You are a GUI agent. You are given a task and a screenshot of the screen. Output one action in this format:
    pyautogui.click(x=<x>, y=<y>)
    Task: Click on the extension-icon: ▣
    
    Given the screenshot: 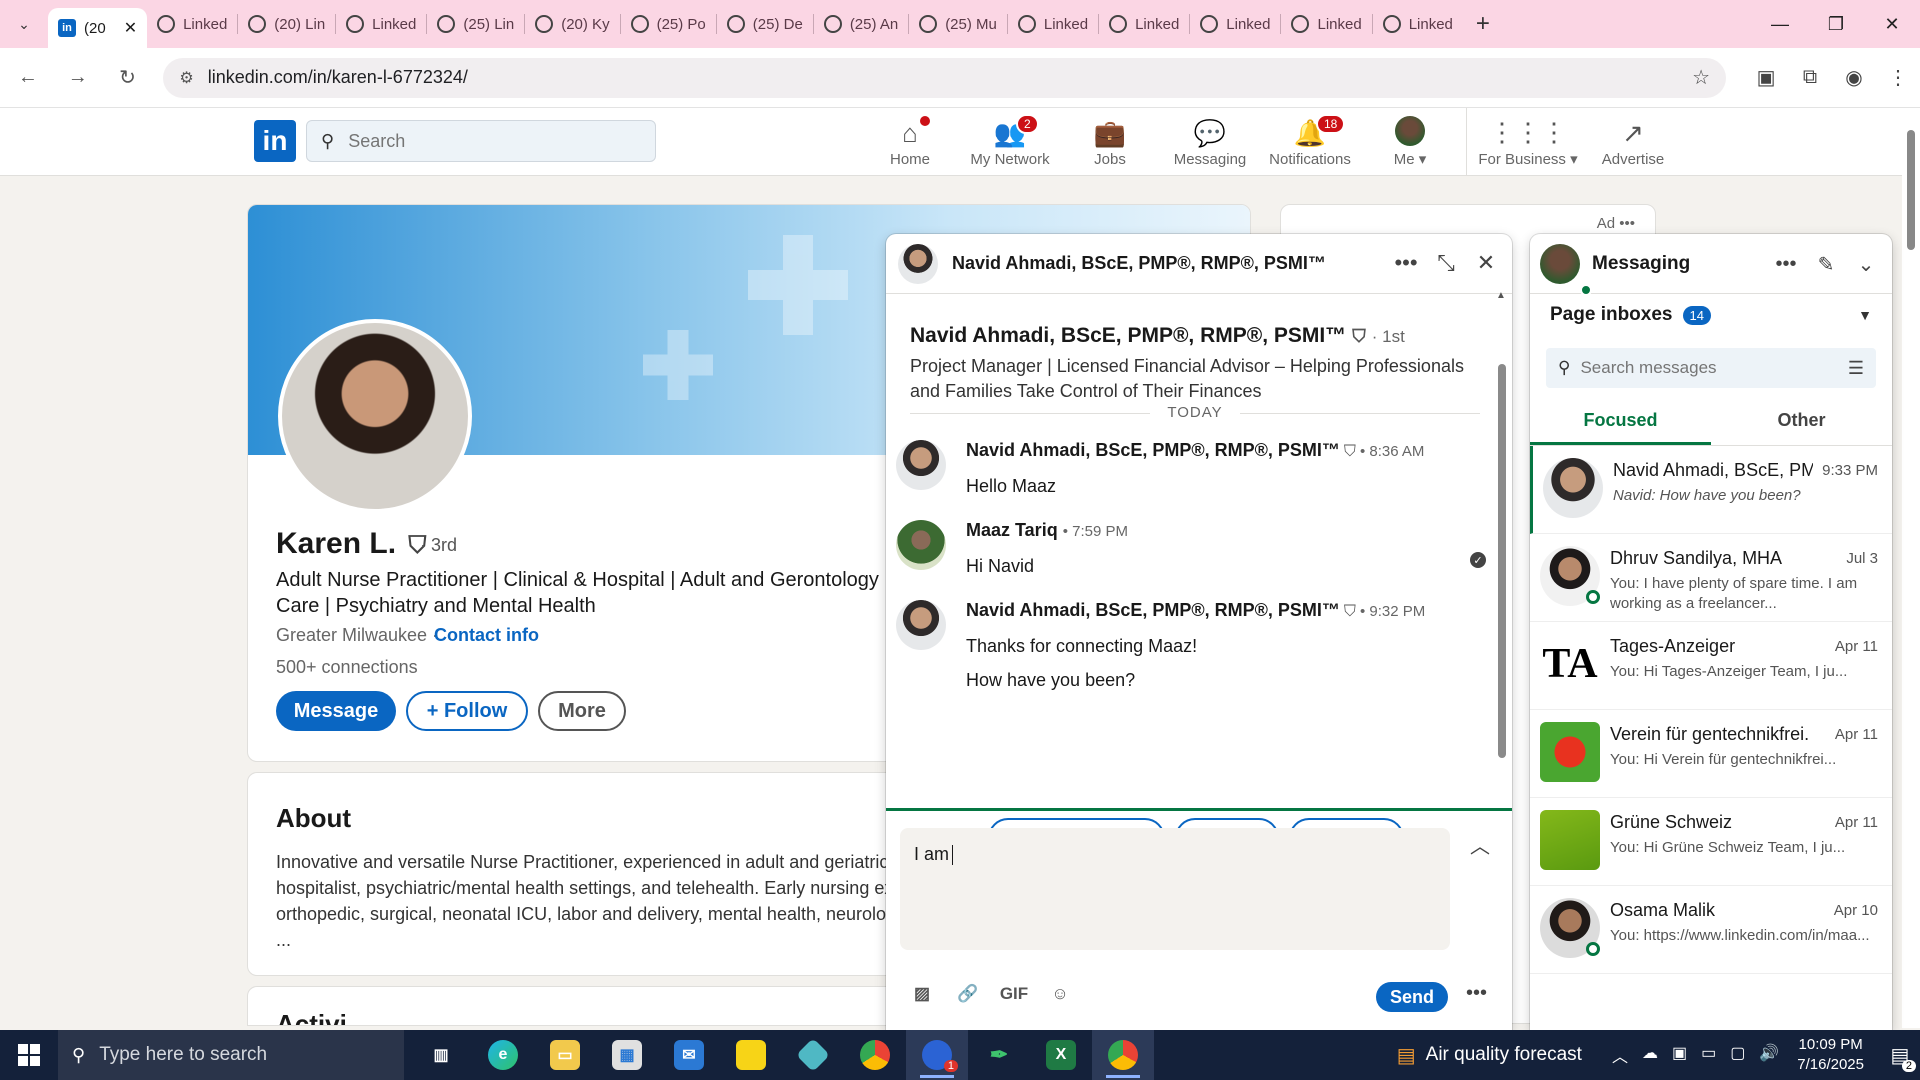 What is the action you would take?
    pyautogui.click(x=1766, y=78)
    